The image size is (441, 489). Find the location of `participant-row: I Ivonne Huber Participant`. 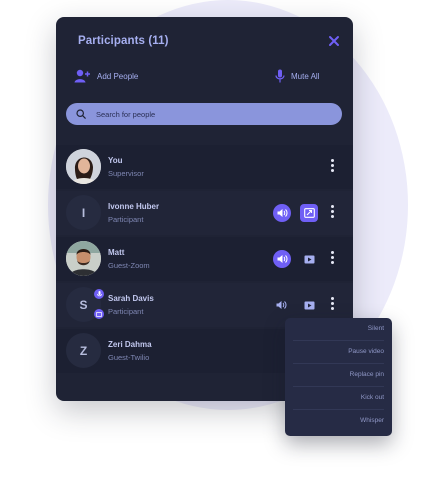

participant-row: I Ivonne Huber Participant is located at coordinates (204, 213).